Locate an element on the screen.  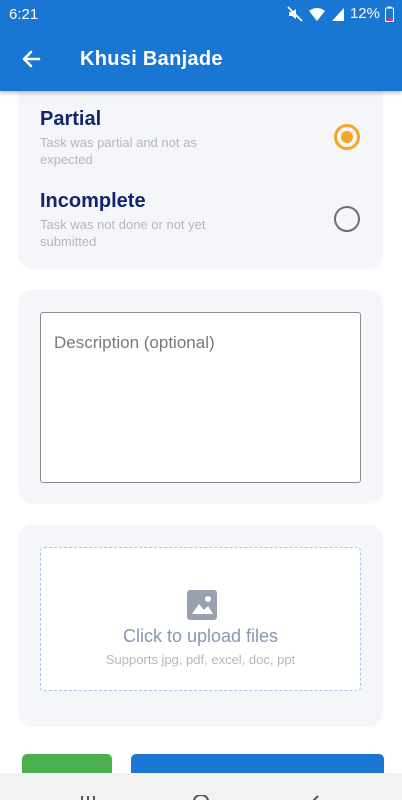
radio-partial is located at coordinates (347, 137).